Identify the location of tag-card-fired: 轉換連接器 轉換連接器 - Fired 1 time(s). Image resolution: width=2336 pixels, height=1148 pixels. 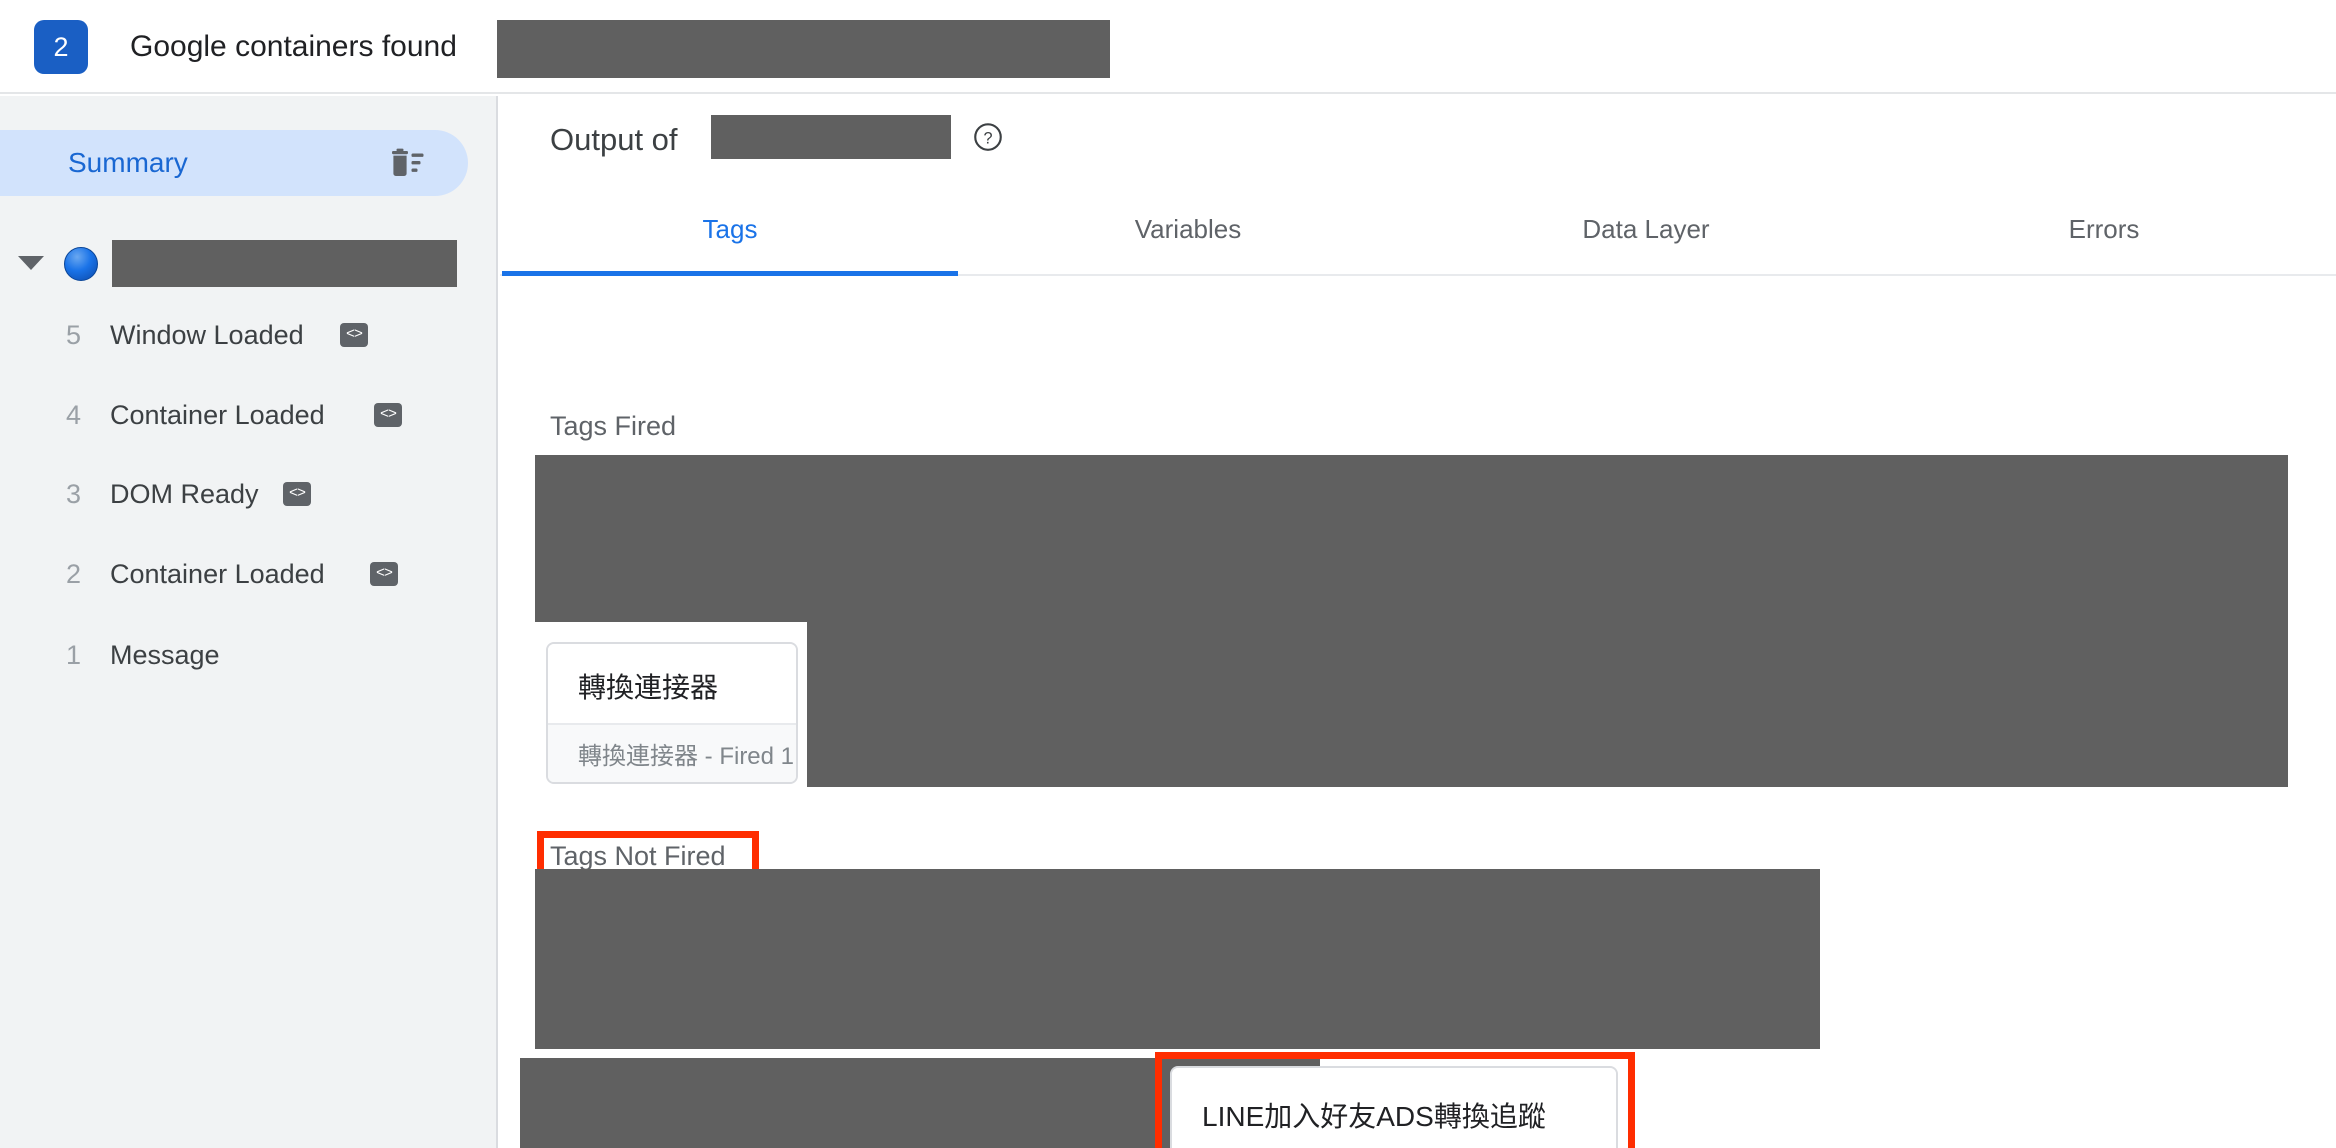
(672, 713).